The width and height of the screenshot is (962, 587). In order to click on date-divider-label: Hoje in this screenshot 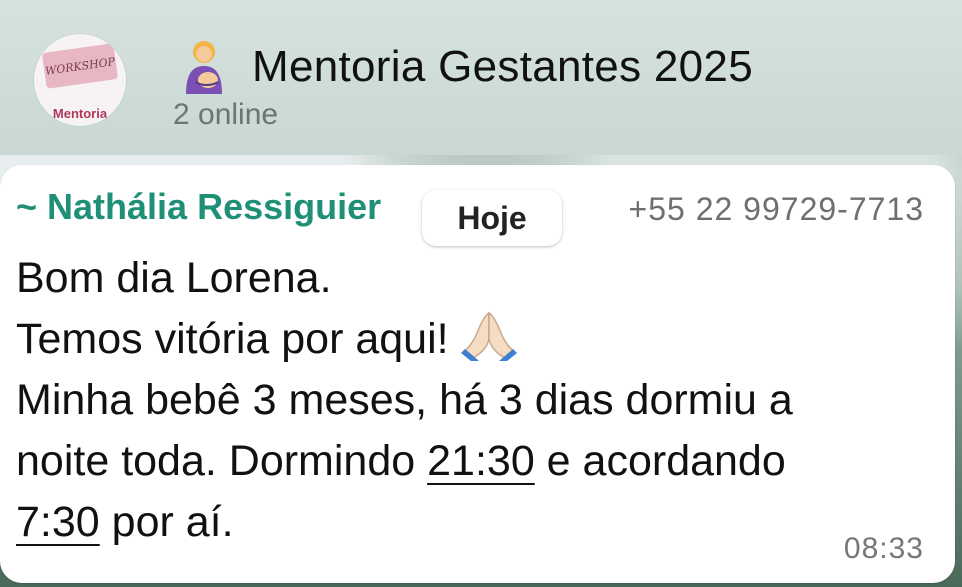, I will do `click(492, 217)`.